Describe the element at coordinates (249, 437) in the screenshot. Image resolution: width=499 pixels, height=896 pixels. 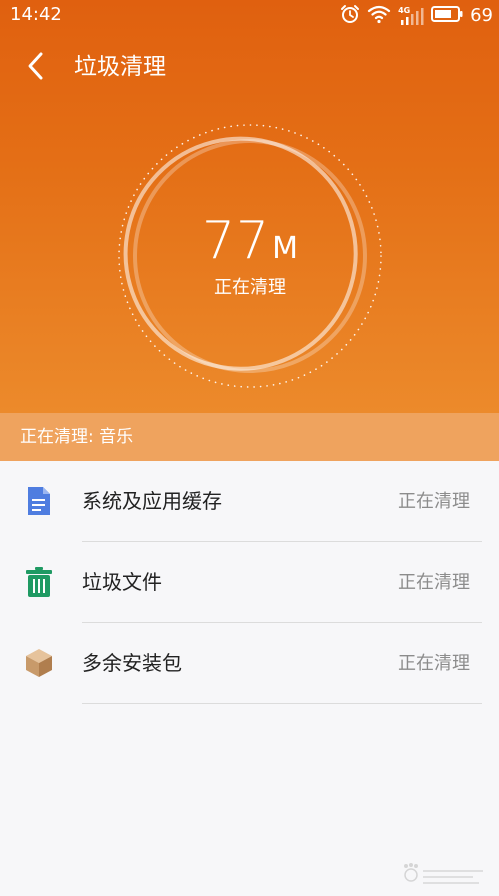
I see `progress-banner: 正在清理: 音乐` at that location.